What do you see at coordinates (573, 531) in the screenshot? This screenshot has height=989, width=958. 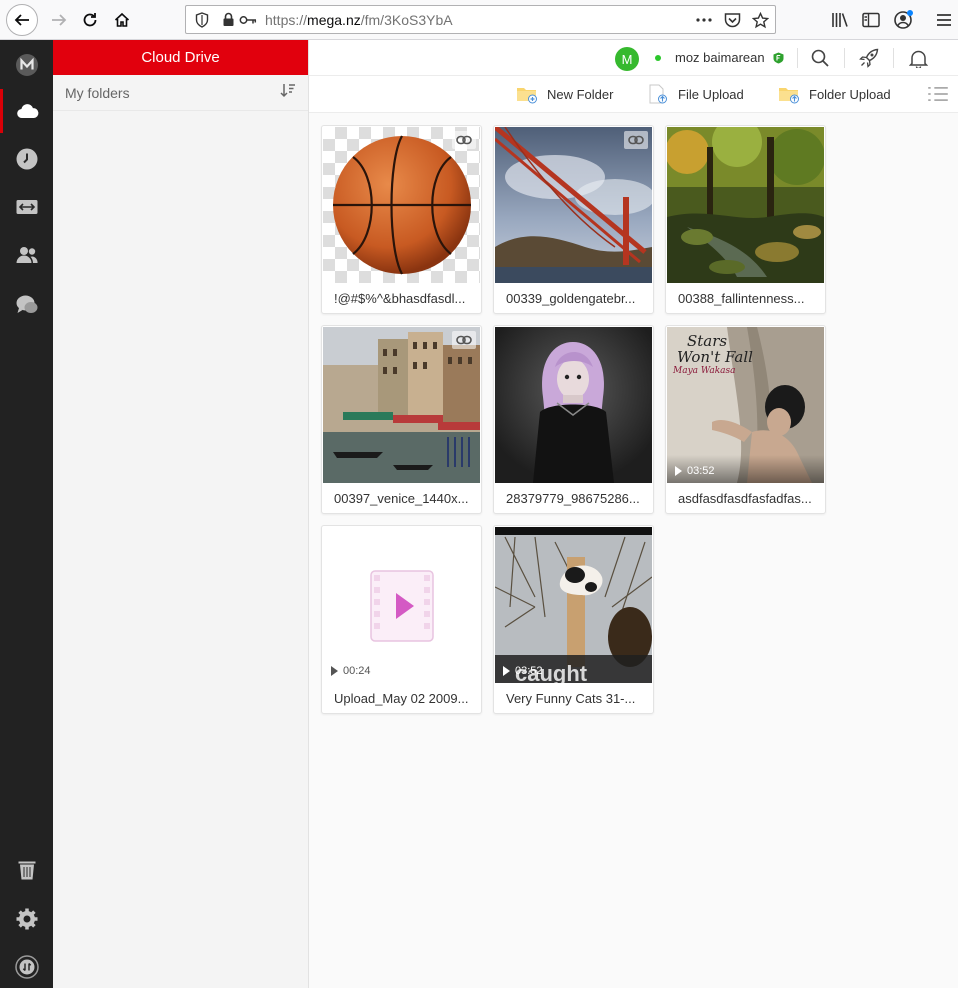 I see `video-caption-top` at bounding box center [573, 531].